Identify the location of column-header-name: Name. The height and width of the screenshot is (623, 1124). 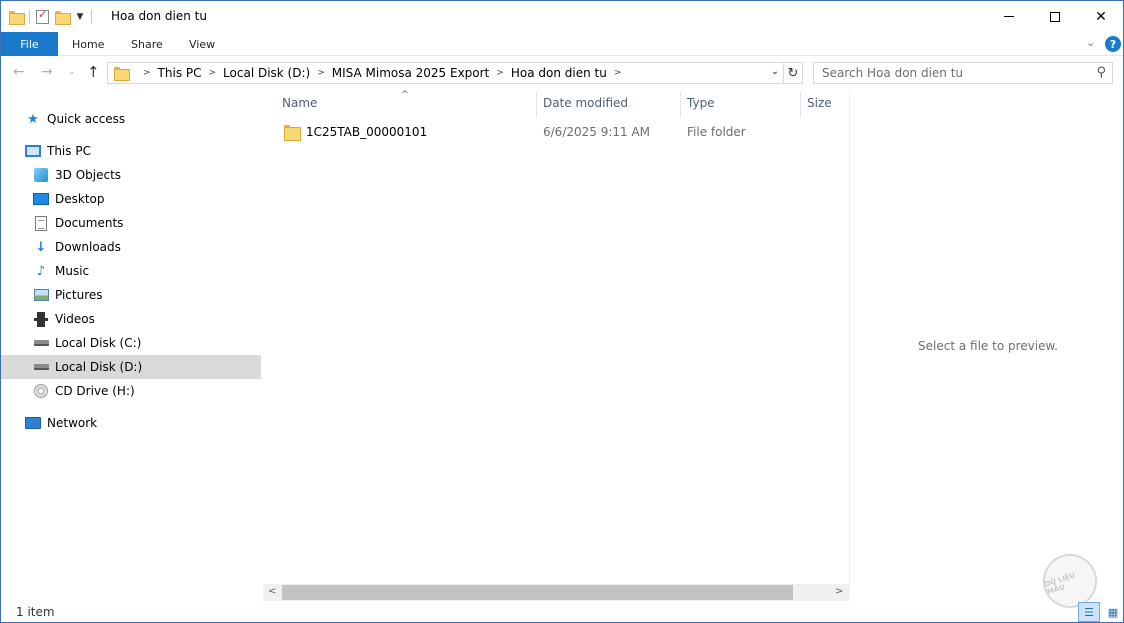
(299, 103).